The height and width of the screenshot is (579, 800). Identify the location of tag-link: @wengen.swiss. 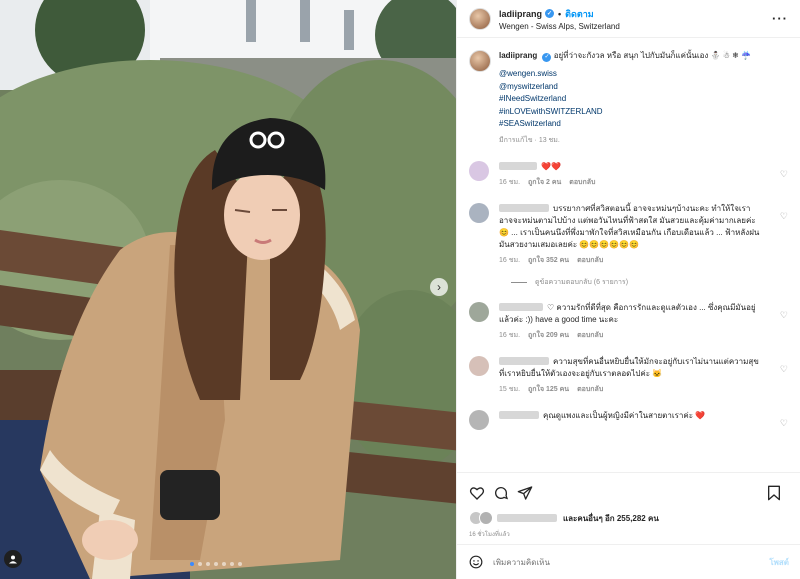
(625, 74).